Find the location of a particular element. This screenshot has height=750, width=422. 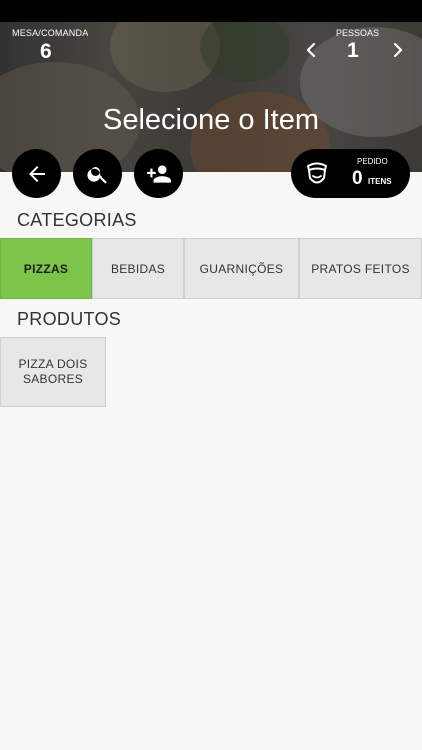

category-tabs: PIZZAS BEBIDAS GUARNIÇÕES PRATOS FEITOS is located at coordinates (211, 268).